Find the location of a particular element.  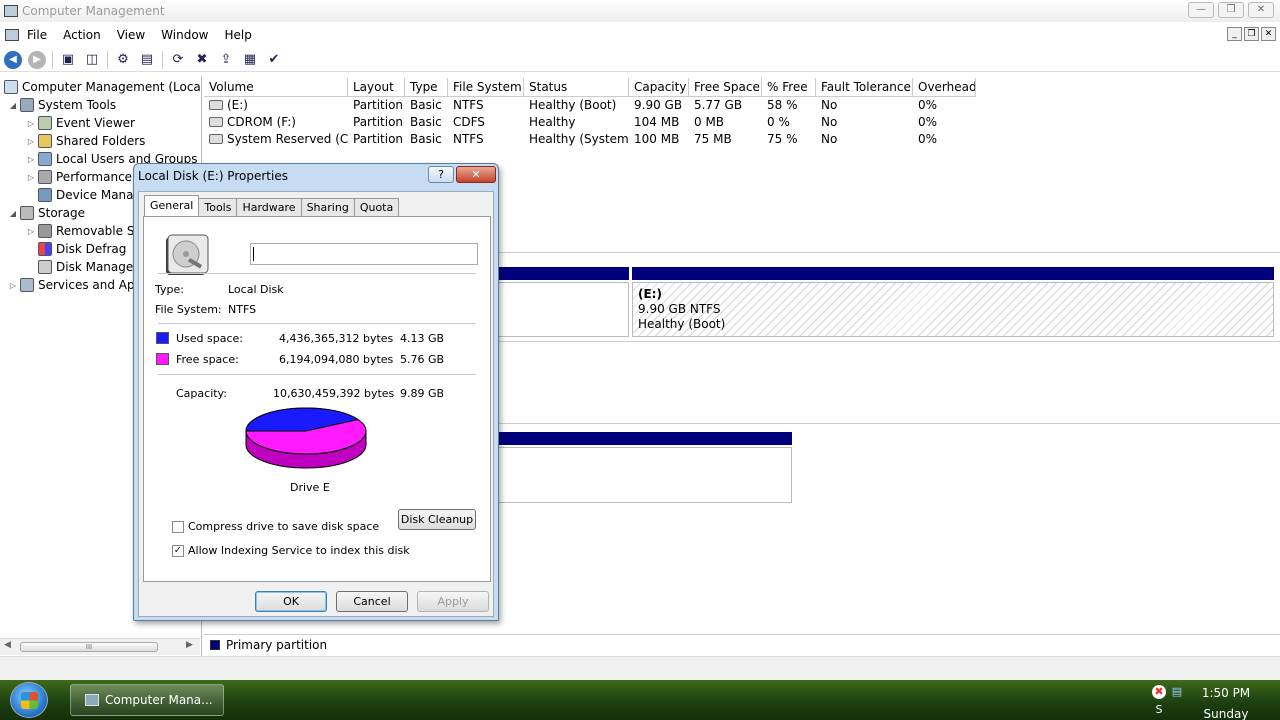

cell-file-system: CDFS is located at coordinates (469, 122).